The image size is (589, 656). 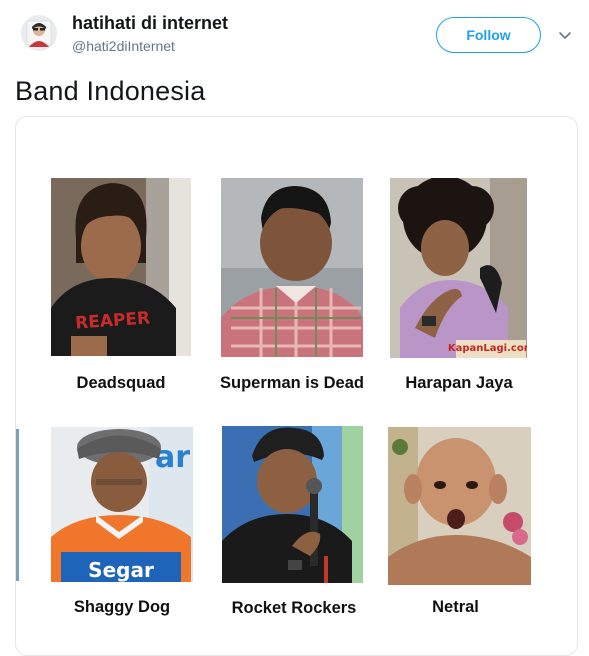 I want to click on caption-rocket-rockers: Rocket Rockers, so click(x=294, y=608).